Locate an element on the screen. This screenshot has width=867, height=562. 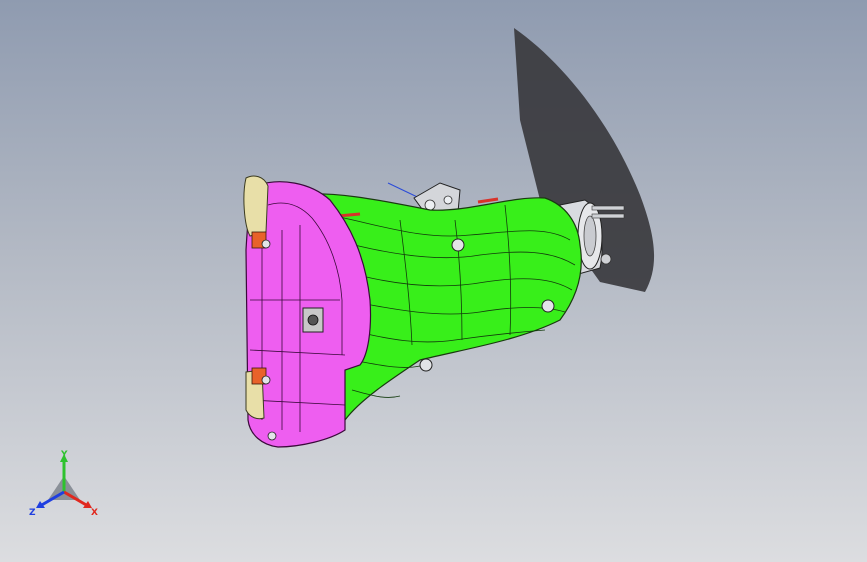
y-axis-label: Y is located at coordinates (64, 455).